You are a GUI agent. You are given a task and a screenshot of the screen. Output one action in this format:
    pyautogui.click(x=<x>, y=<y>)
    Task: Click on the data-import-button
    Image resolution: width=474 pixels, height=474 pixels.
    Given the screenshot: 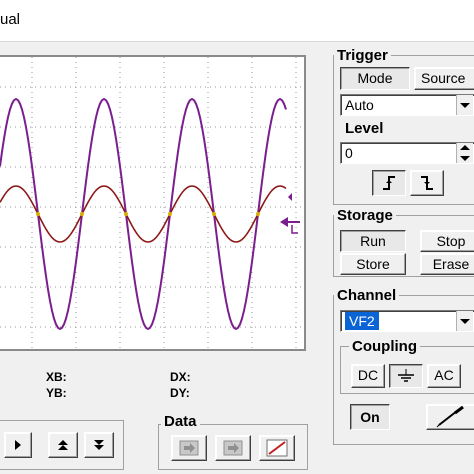 What is the action you would take?
    pyautogui.click(x=189, y=448)
    